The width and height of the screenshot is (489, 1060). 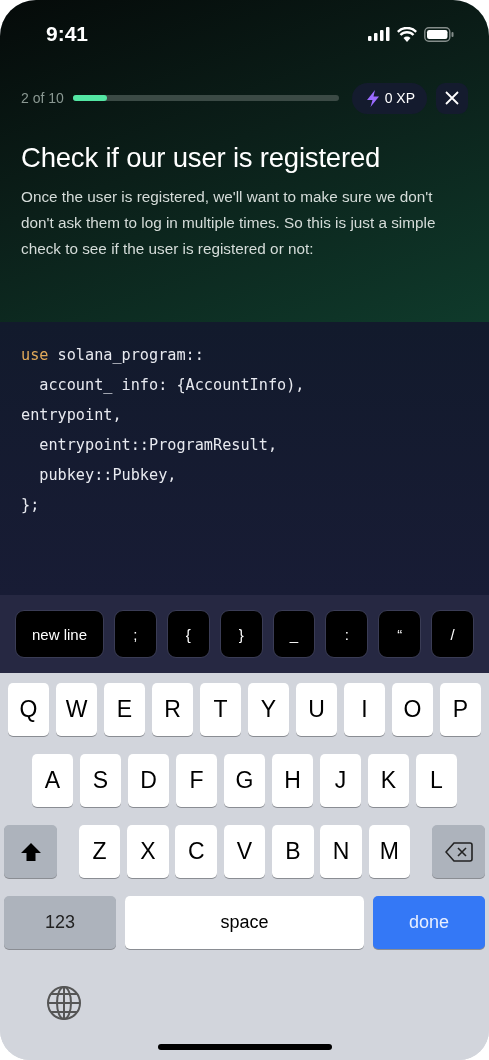 I want to click on lesson-title: Check if our user is registered, so click(x=201, y=158).